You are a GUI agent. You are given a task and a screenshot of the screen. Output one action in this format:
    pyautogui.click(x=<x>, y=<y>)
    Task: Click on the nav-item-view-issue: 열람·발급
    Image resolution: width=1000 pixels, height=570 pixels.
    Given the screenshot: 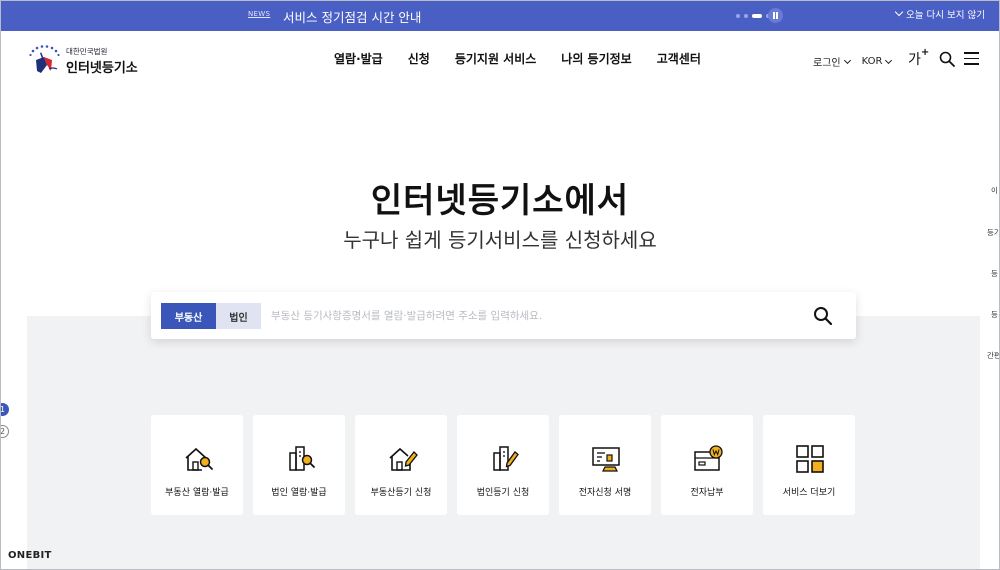 What is the action you would take?
    pyautogui.click(x=358, y=58)
    